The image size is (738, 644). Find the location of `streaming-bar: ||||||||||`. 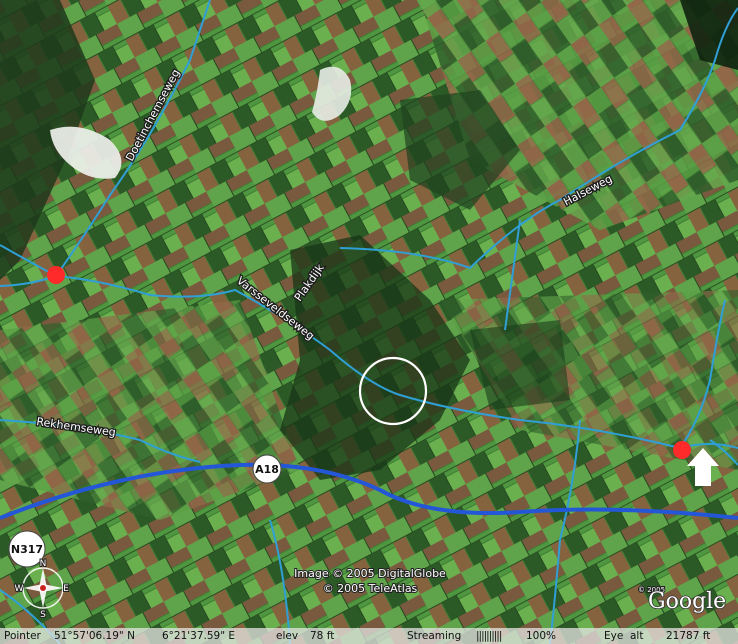

streaming-bar: |||||||||| is located at coordinates (489, 636).